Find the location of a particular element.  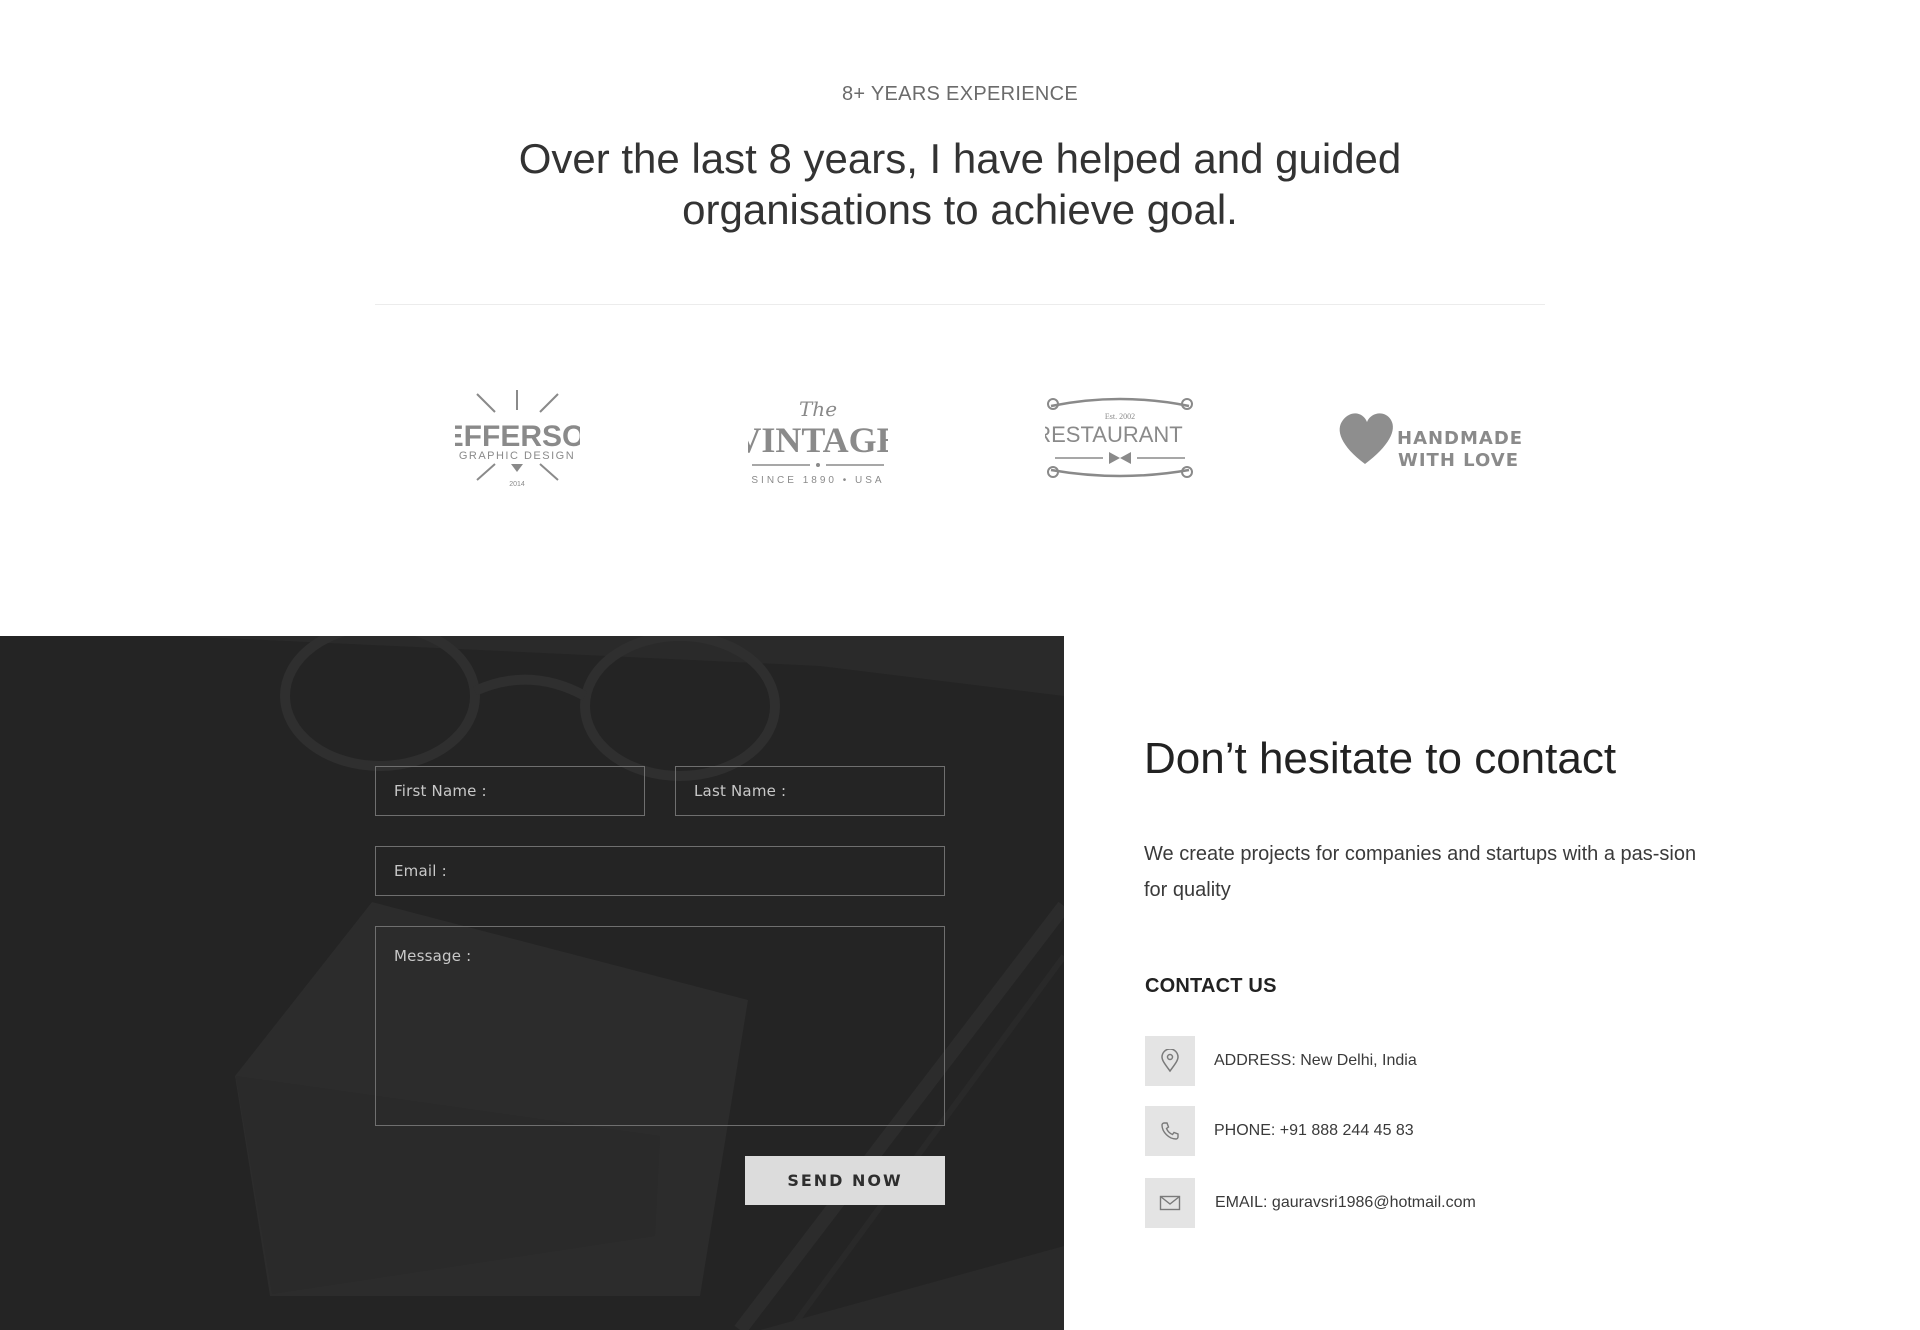

experience-label: 8+ YEARS EXPERIENCE is located at coordinates (960, 94).